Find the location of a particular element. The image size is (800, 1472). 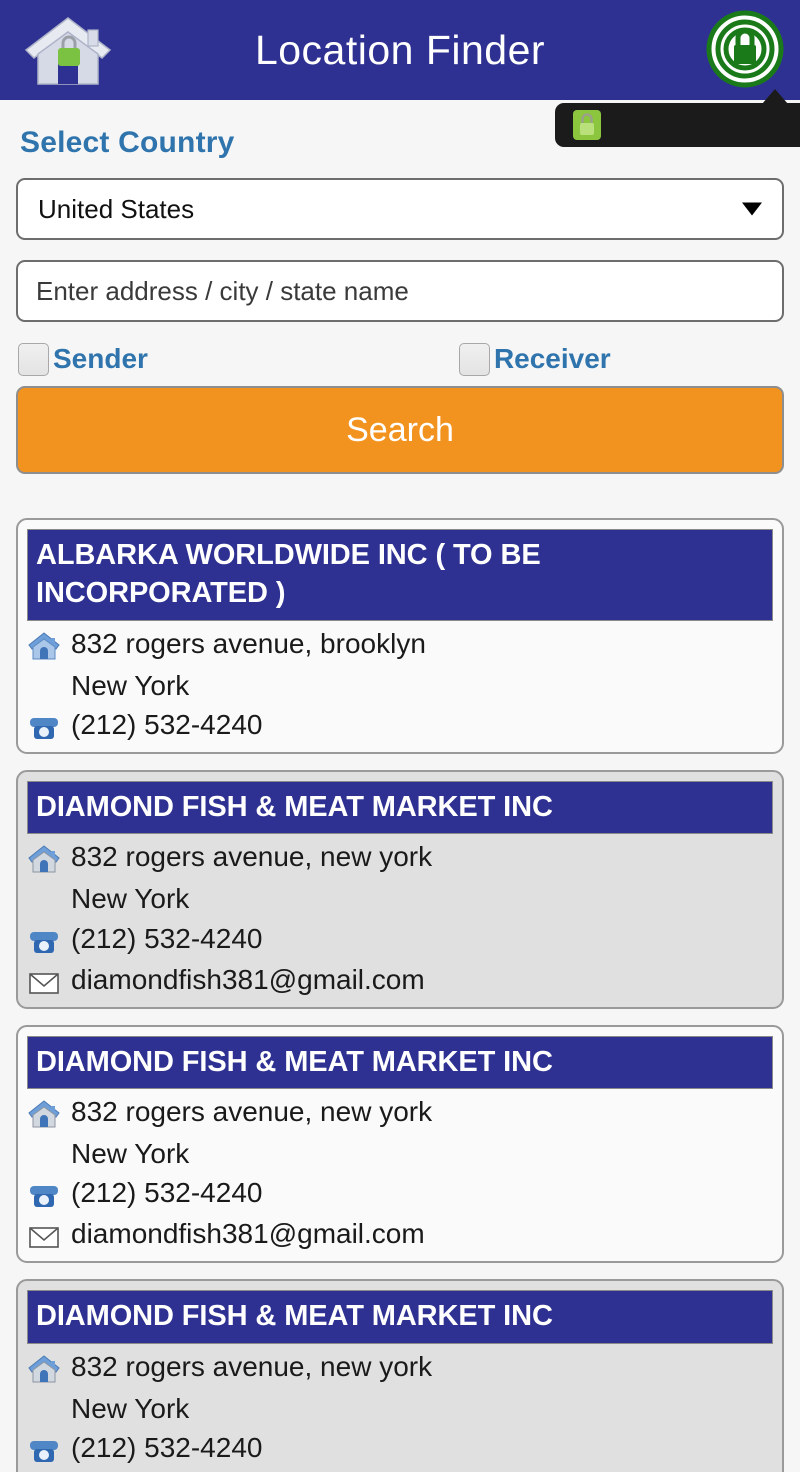

home-lock-icon is located at coordinates (68, 50).